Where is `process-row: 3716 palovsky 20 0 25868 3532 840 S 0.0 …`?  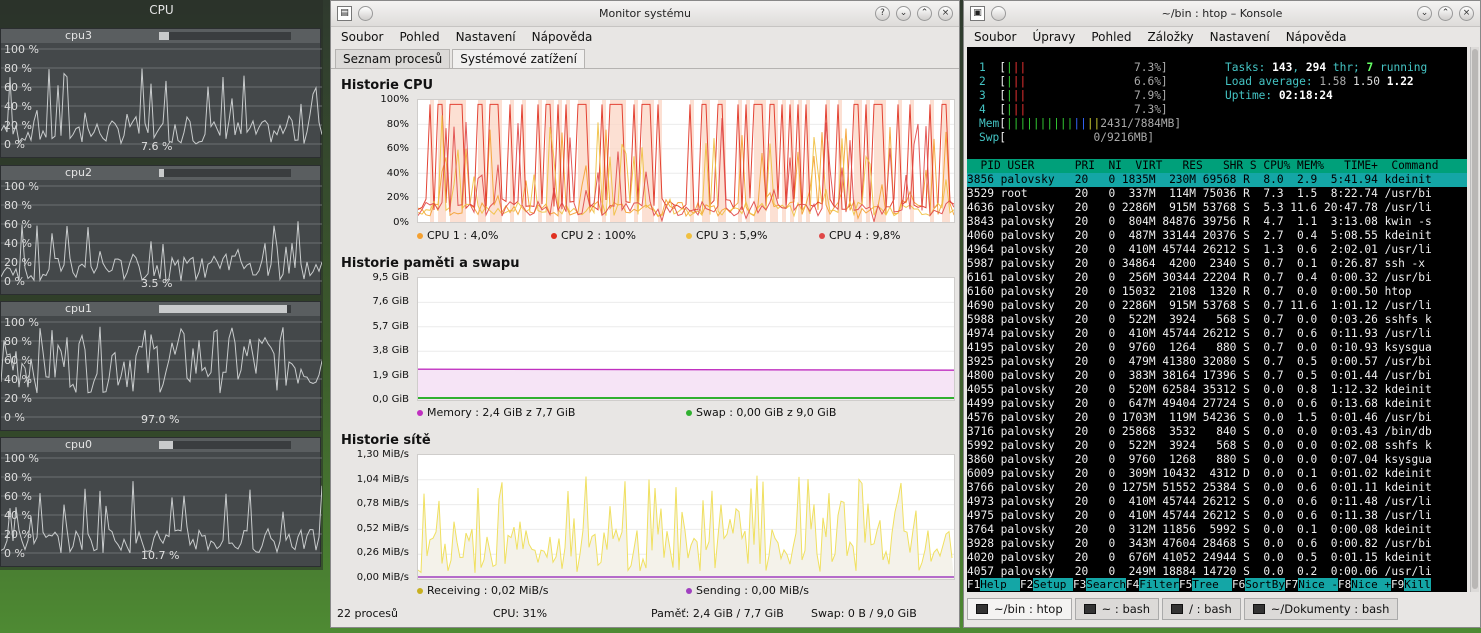 process-row: 3716 palovsky 20 0 25868 3532 840 S 0.0 … is located at coordinates (1217, 432).